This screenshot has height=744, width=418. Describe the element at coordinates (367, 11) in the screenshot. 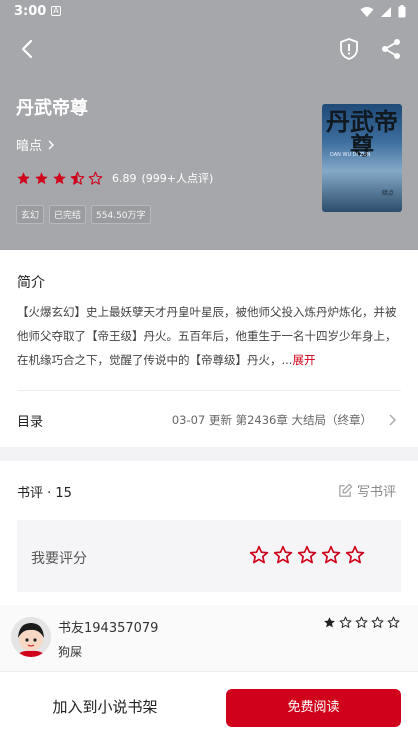

I see `wifi-icon` at that location.